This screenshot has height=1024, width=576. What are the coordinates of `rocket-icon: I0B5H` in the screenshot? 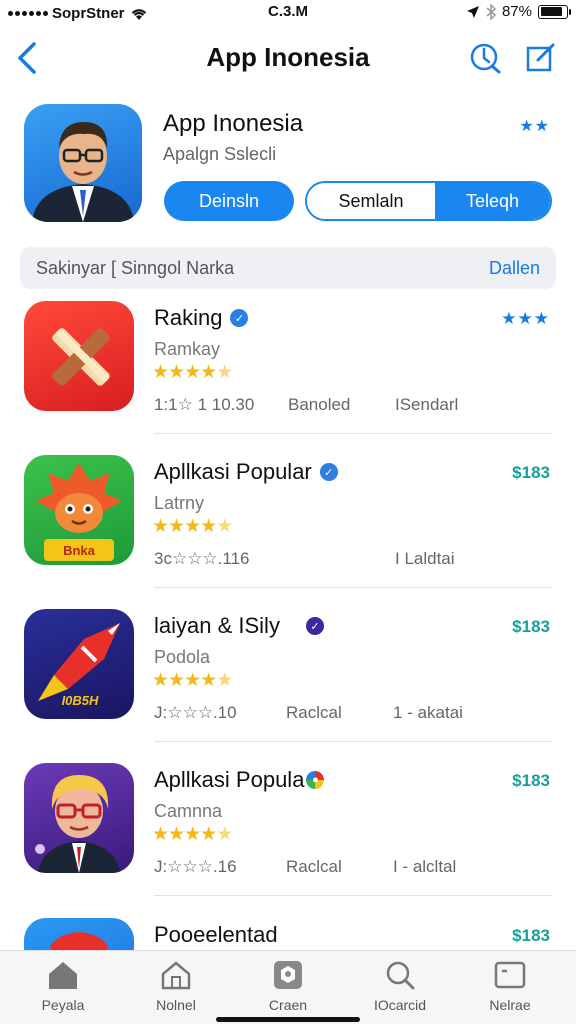 It's located at (79, 665).